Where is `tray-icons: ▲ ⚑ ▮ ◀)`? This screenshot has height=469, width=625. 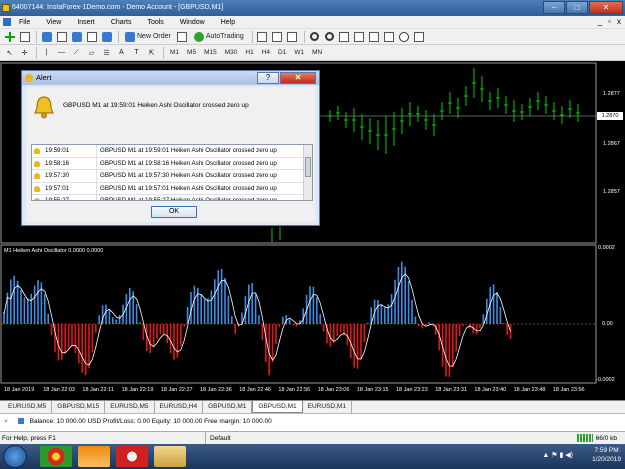 tray-icons: ▲ ⚑ ▮ ◀) is located at coordinates (557, 455).